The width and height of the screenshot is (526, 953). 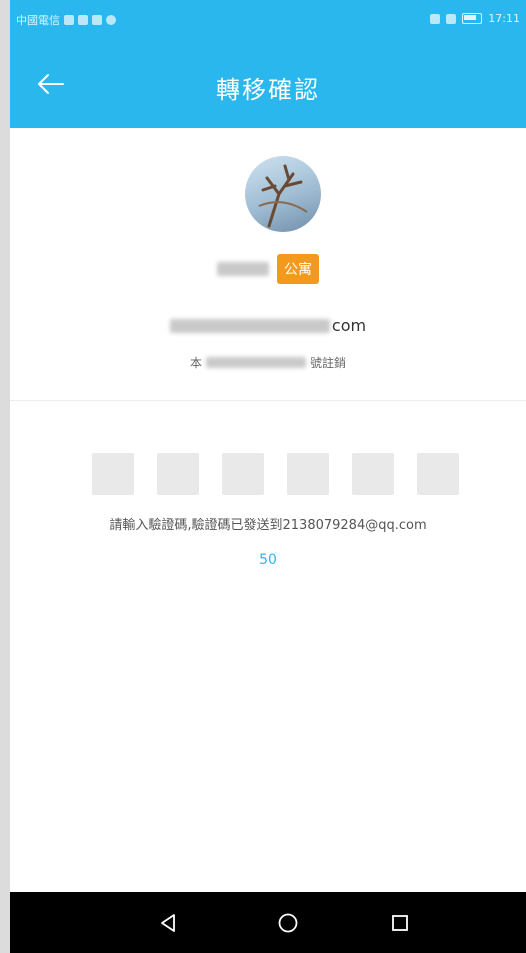 What do you see at coordinates (268, 560) in the screenshot?
I see `resend-countdown: 50` at bounding box center [268, 560].